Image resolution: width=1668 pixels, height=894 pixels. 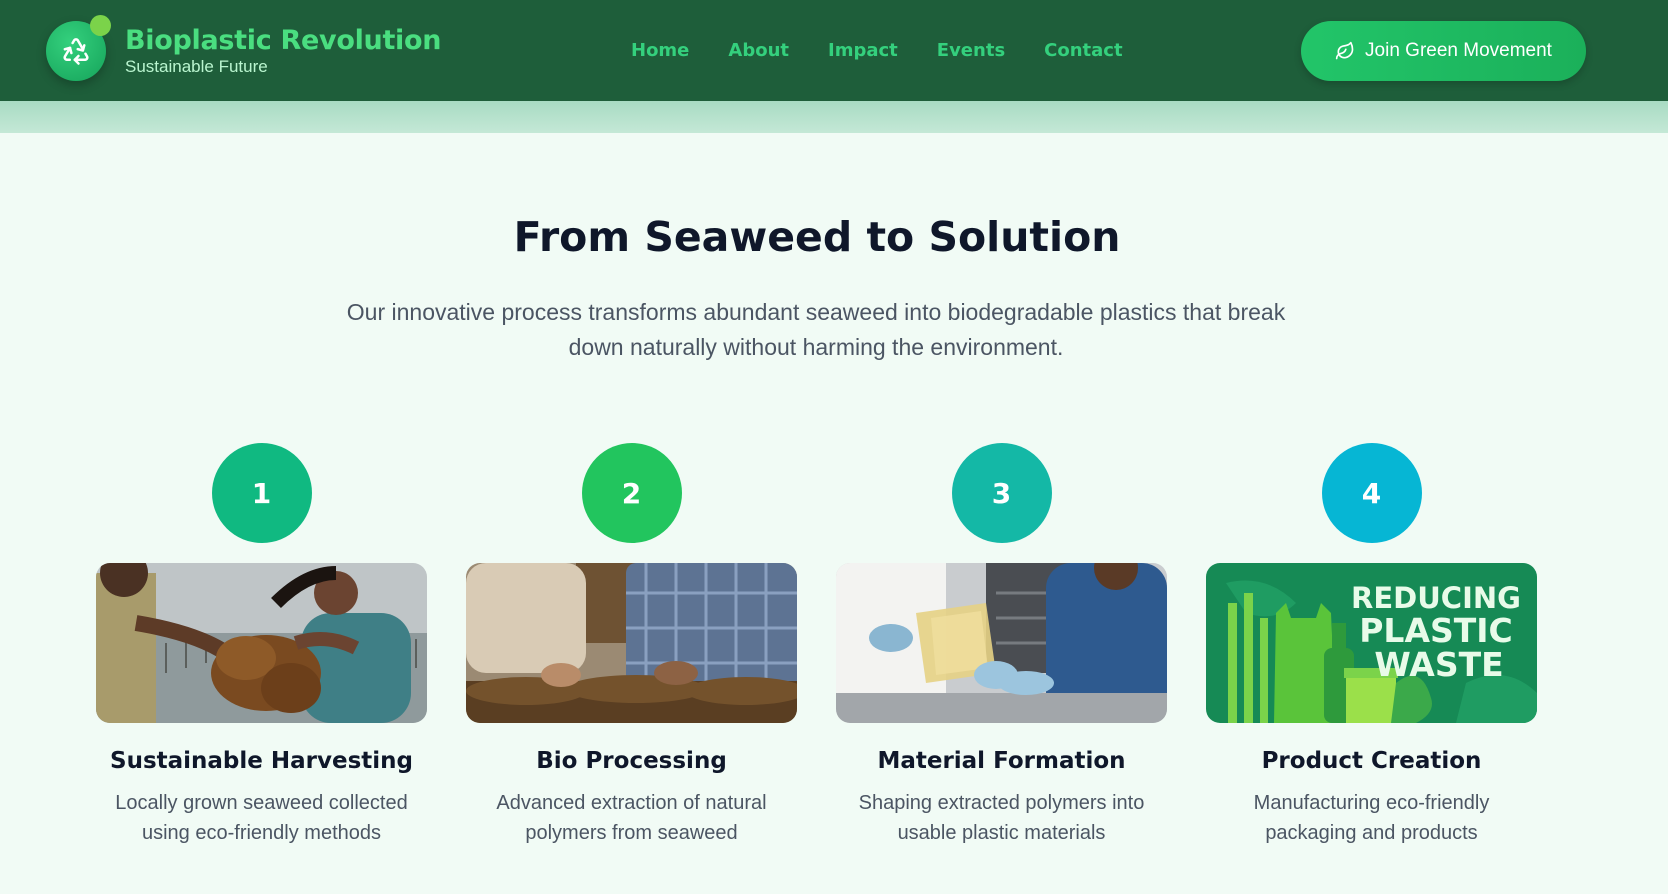 What do you see at coordinates (971, 51) in the screenshot?
I see `nav-events: Events` at bounding box center [971, 51].